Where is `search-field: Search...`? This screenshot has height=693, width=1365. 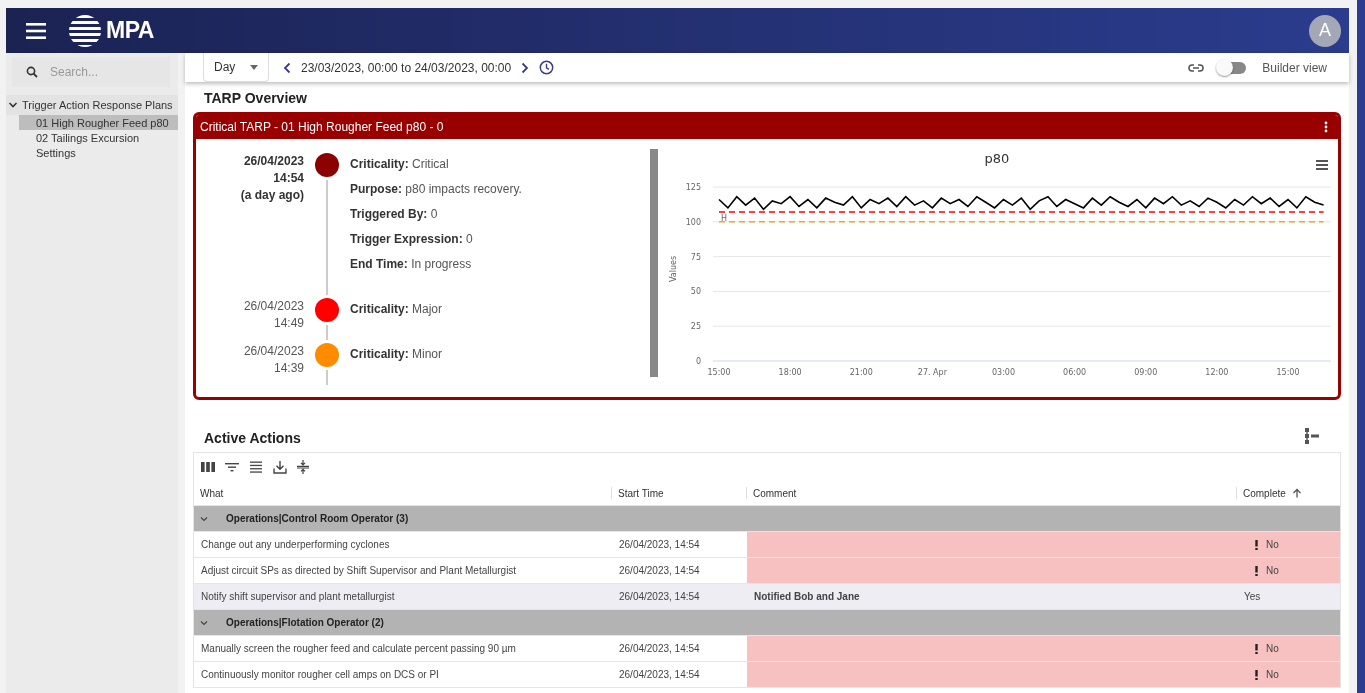
search-field: Search... is located at coordinates (91, 72).